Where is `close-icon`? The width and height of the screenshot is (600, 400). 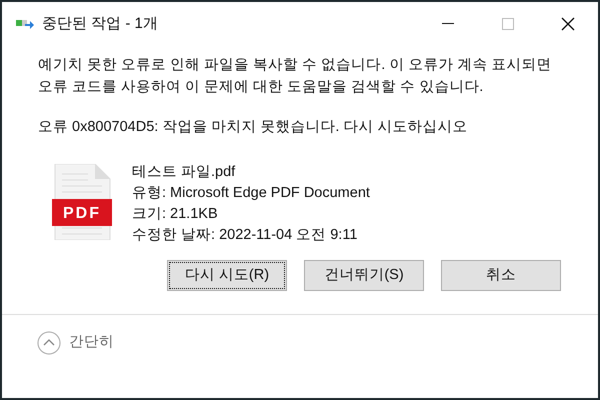 close-icon is located at coordinates (568, 24).